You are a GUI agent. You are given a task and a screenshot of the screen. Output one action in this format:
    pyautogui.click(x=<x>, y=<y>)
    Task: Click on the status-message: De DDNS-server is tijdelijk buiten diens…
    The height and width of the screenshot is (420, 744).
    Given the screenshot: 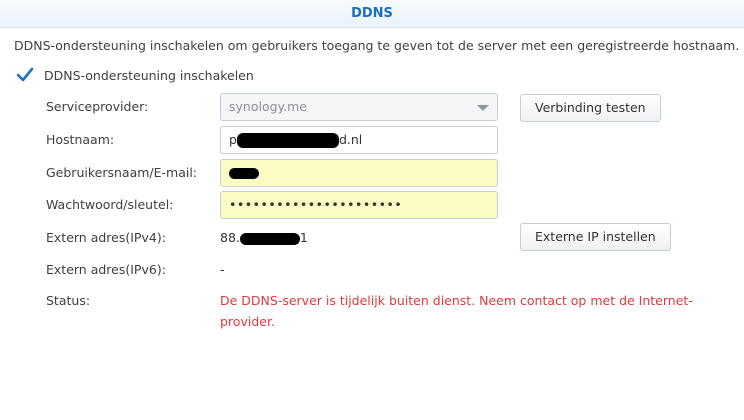 What is the action you would take?
    pyautogui.click(x=456, y=311)
    